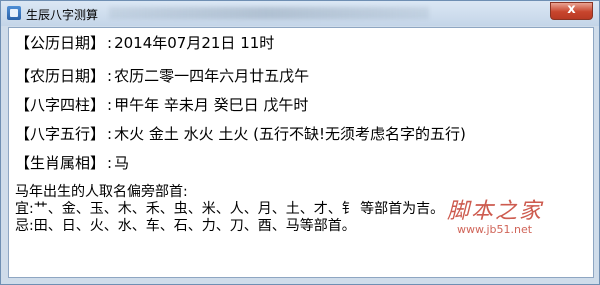  I want to click on app-icon, so click(14, 13).